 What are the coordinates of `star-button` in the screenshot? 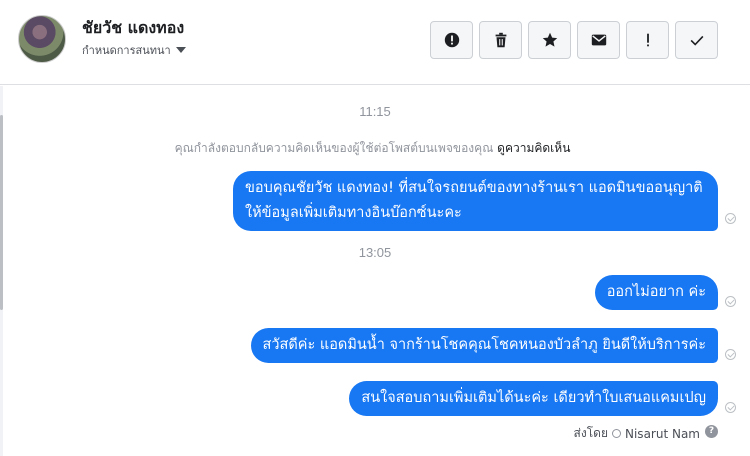 It's located at (549, 40).